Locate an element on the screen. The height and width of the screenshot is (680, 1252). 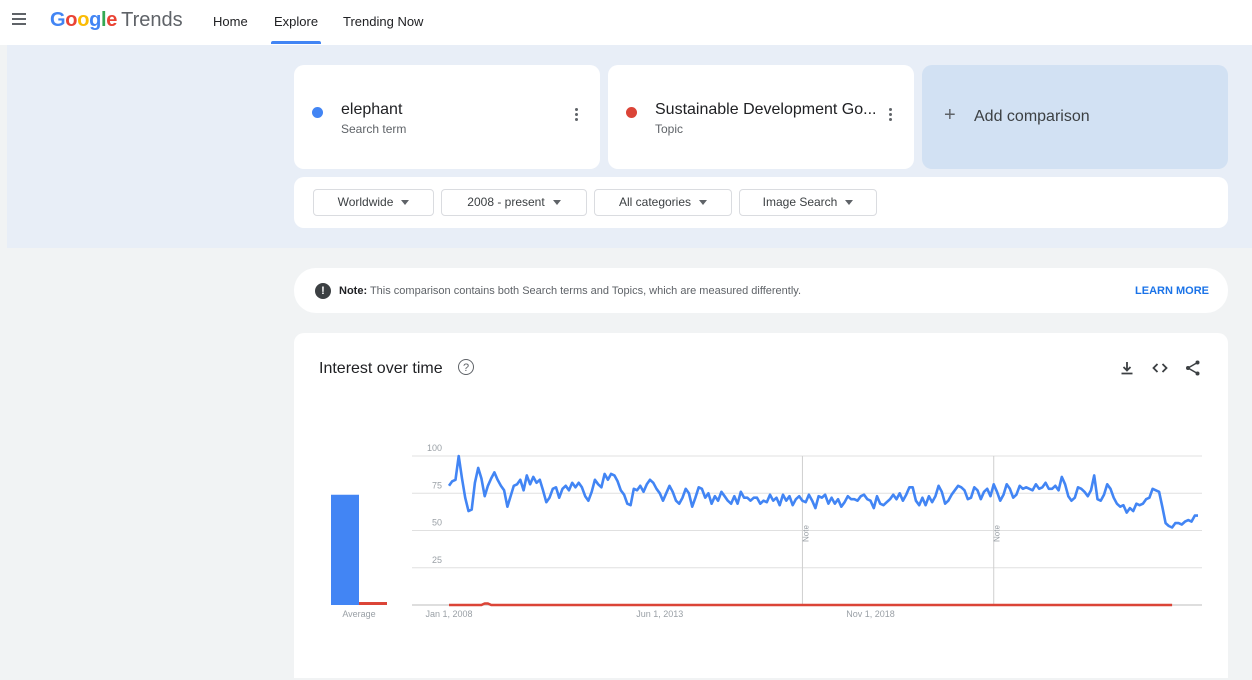
add-comparison-button: + Add comparison is located at coordinates (1075, 117).